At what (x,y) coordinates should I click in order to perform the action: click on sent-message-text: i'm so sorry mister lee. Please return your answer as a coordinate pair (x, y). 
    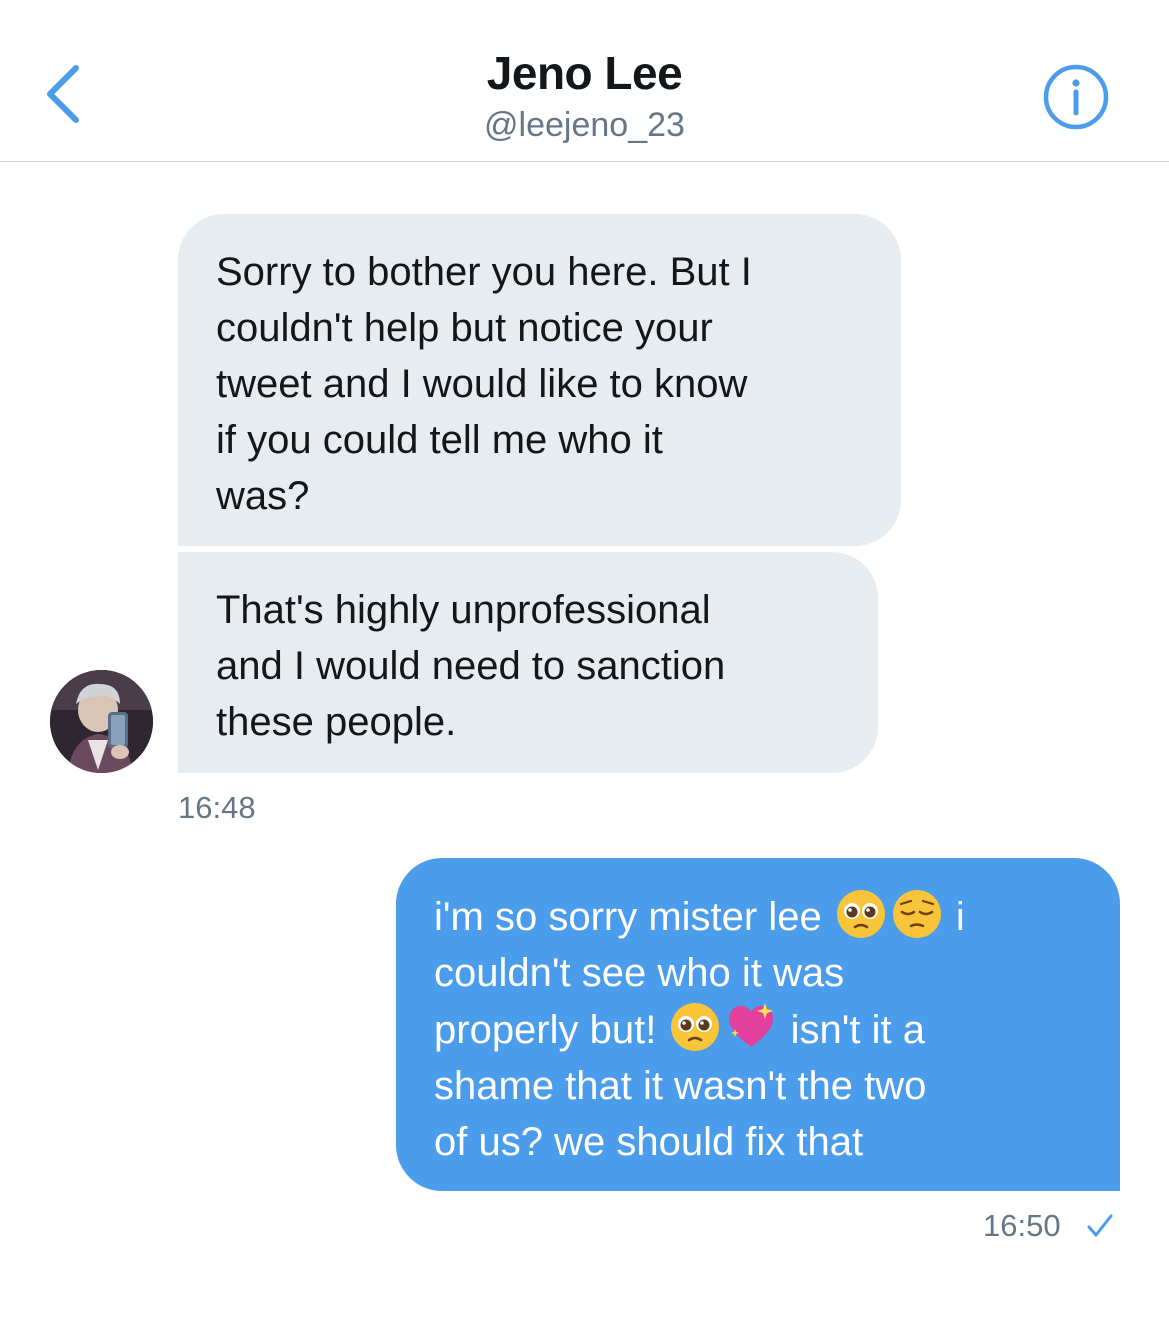
    Looking at the image, I should click on (633, 917).